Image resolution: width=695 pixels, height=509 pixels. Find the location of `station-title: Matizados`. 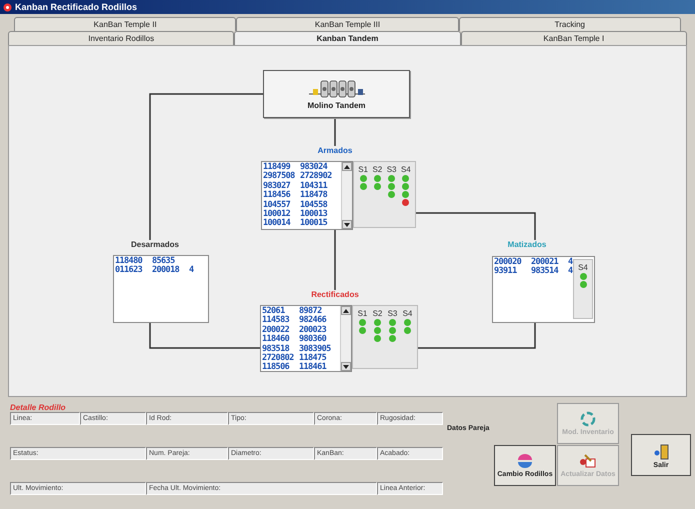

station-title: Matizados is located at coordinates (527, 244).